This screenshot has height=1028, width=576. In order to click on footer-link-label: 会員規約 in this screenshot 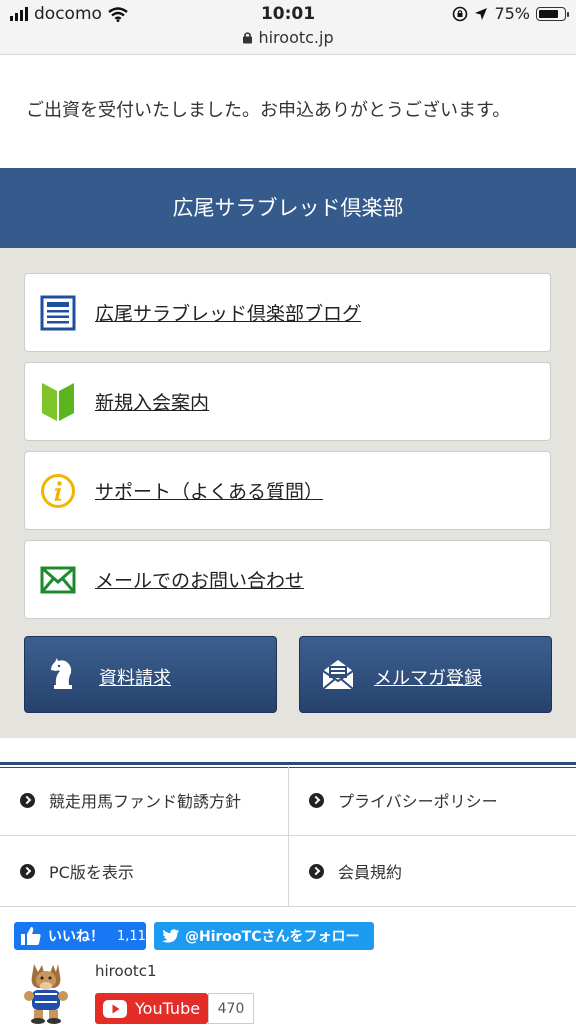, I will do `click(370, 871)`.